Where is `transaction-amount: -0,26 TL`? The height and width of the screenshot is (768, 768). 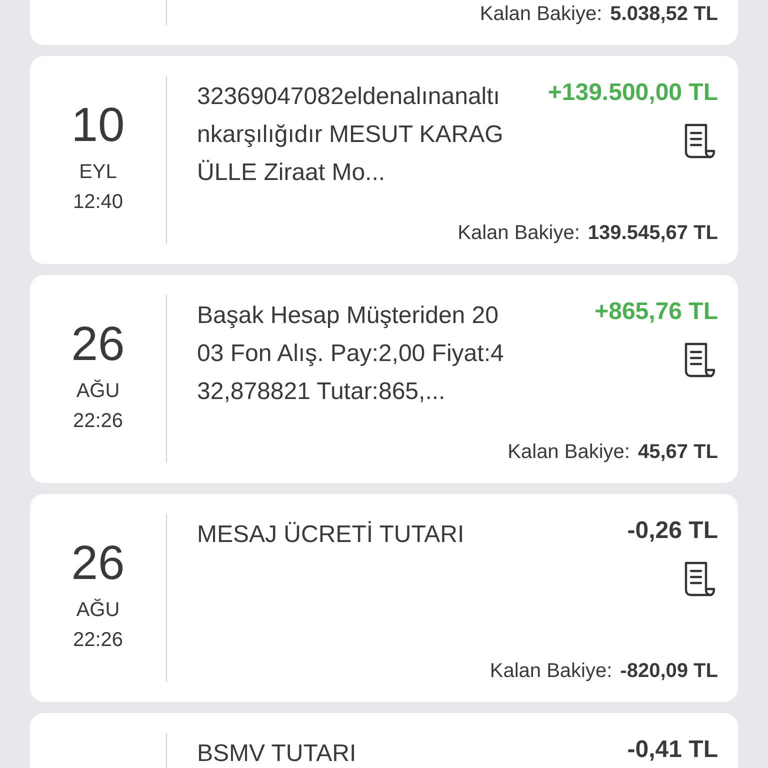 transaction-amount: -0,26 TL is located at coordinates (672, 531).